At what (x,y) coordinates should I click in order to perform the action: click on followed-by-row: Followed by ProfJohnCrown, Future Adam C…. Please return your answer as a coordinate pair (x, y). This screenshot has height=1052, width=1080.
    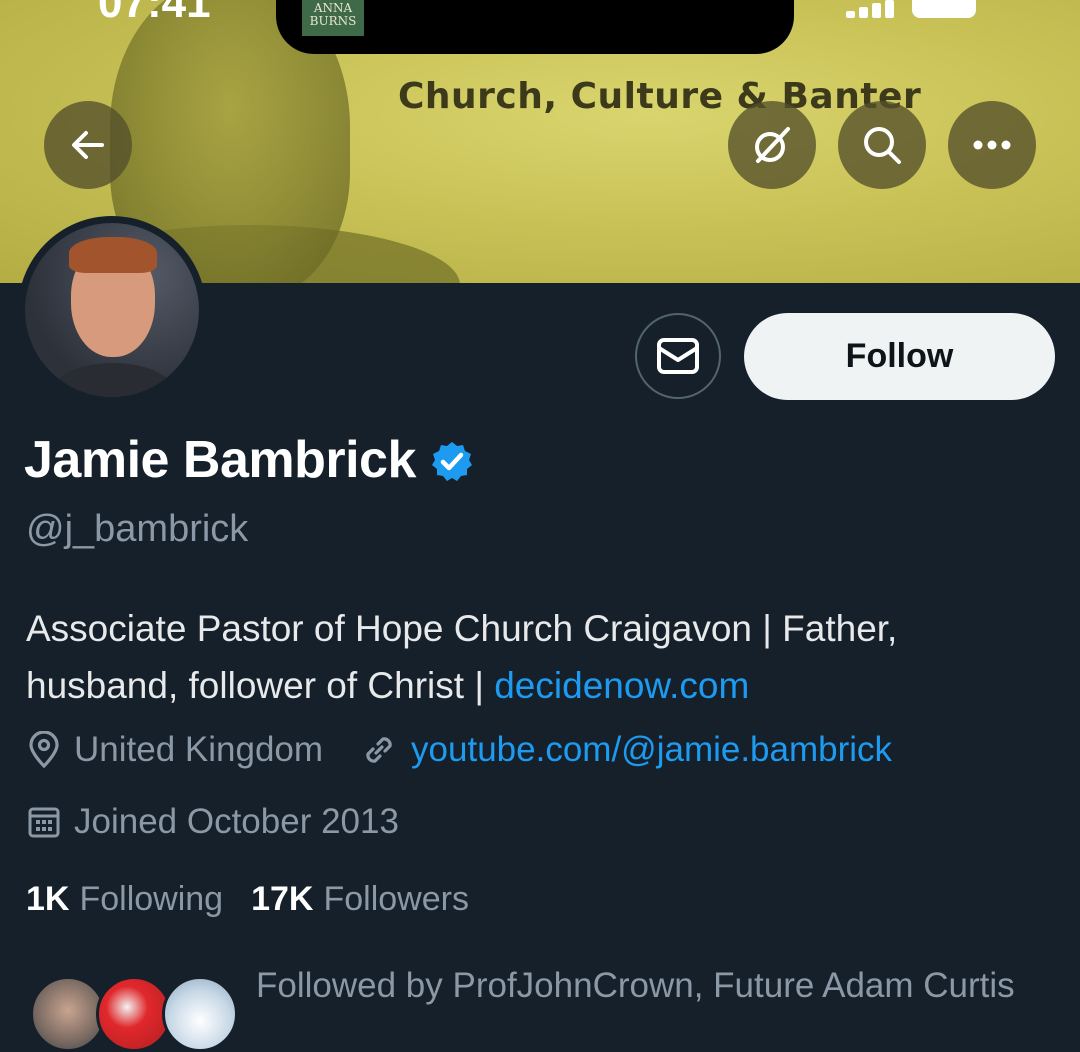
    Looking at the image, I should click on (555, 1009).